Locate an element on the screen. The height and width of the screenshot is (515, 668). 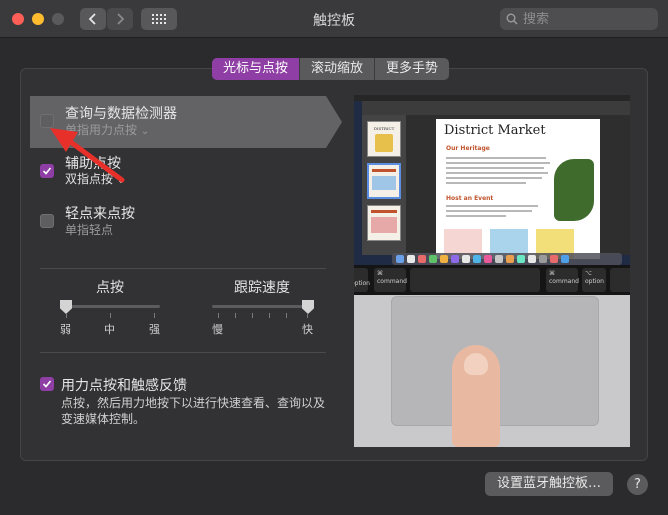
thumb-image is located at coordinates (384, 143).